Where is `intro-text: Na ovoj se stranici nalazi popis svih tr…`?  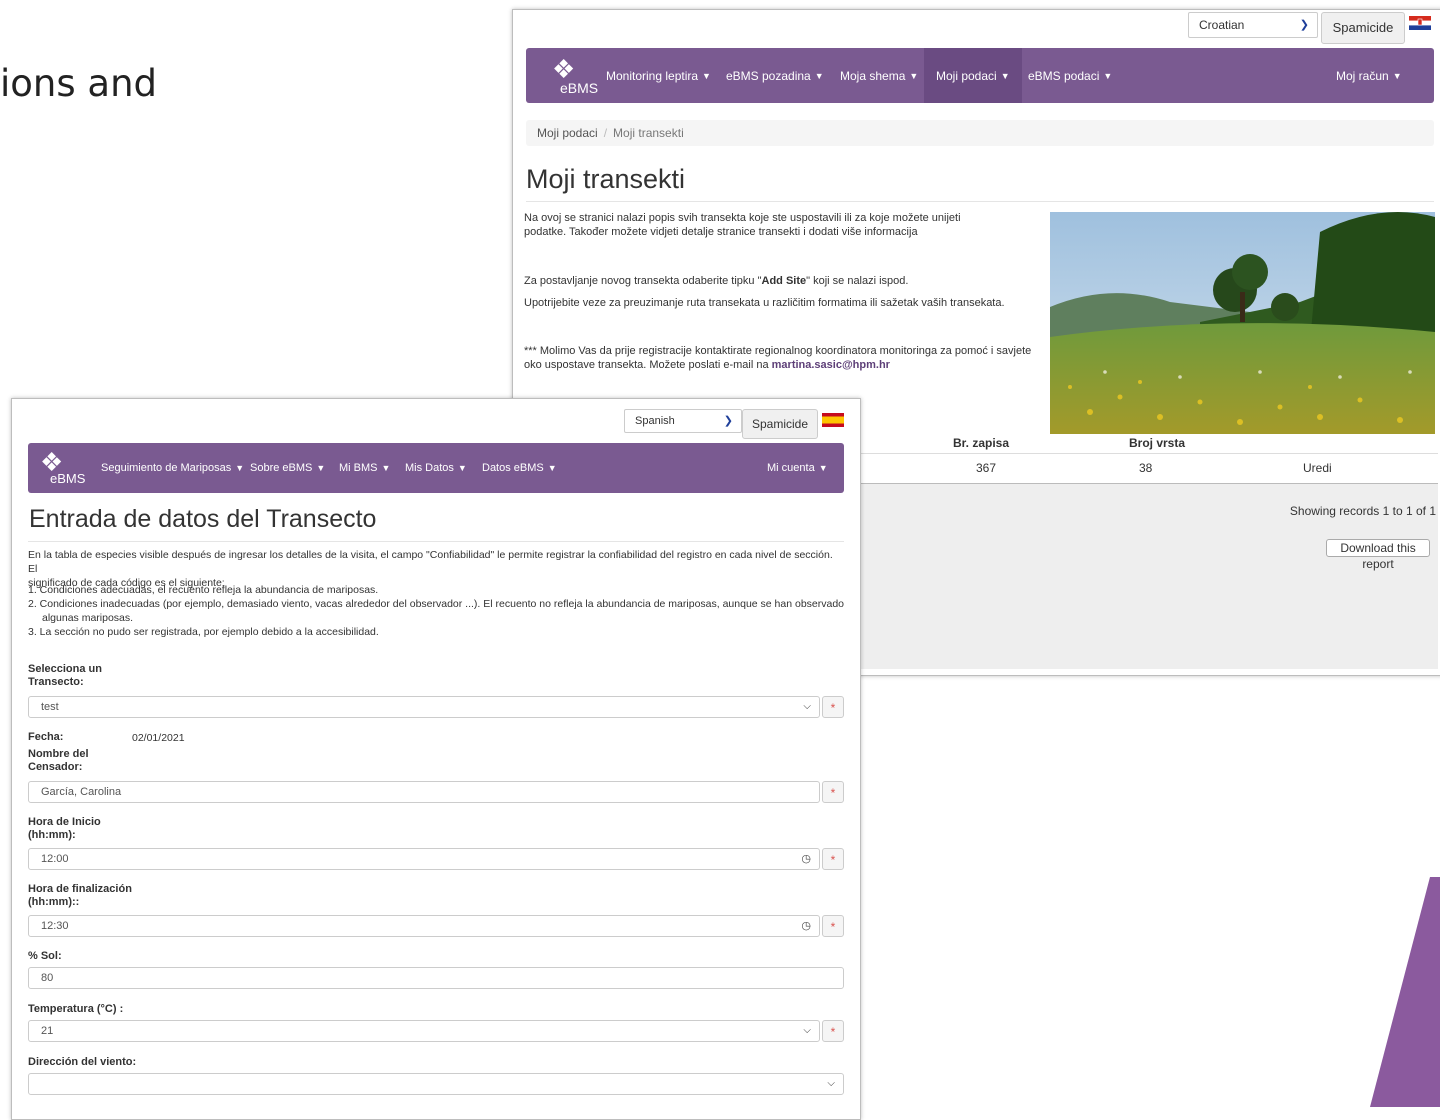
intro-text: Na ovoj se stranici nalazi popis svih tr… is located at coordinates (742, 225).